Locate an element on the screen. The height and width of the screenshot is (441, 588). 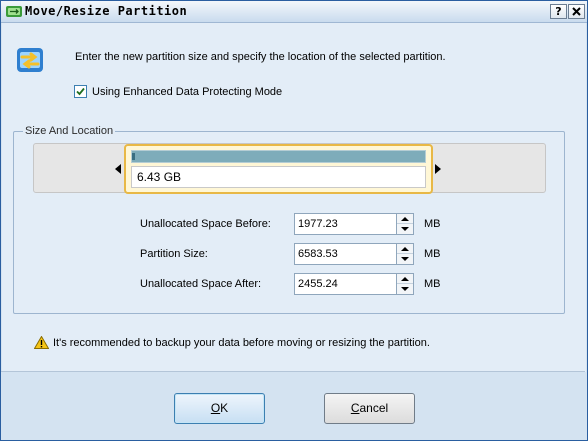
checkmark-icon is located at coordinates (80, 91).